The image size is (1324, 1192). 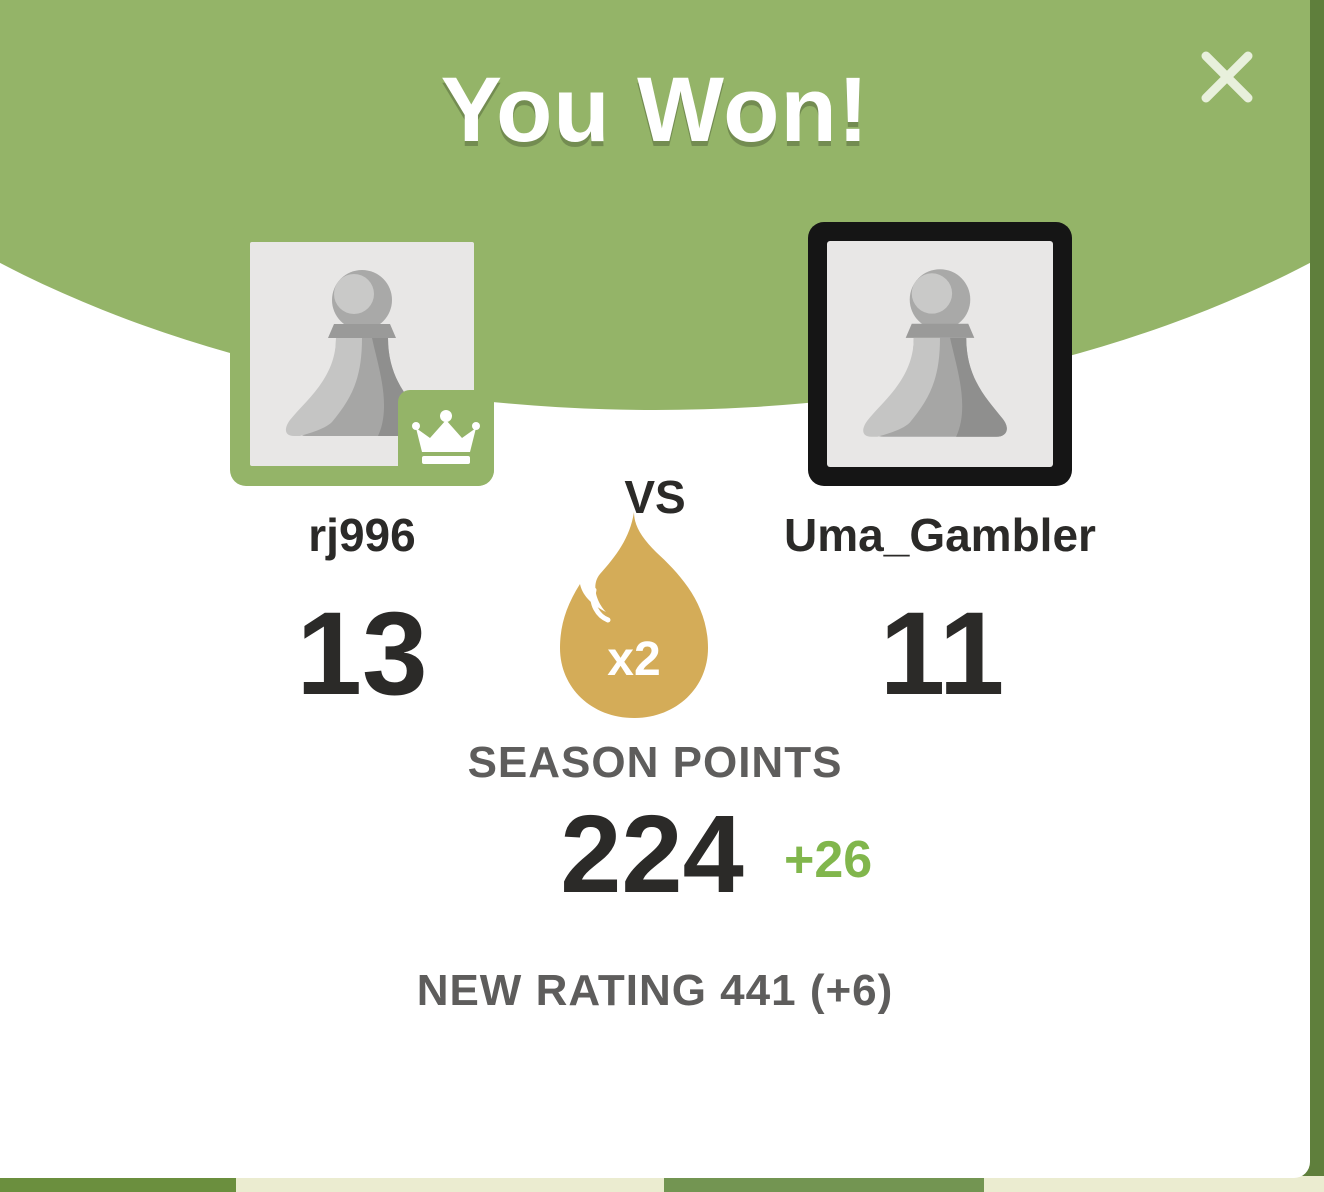 I want to click on season-points-delta: +26, so click(x=828, y=860).